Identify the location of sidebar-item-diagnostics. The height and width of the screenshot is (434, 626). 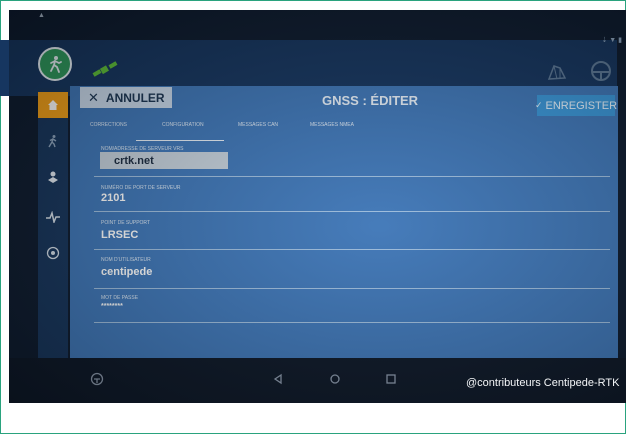
(53, 217).